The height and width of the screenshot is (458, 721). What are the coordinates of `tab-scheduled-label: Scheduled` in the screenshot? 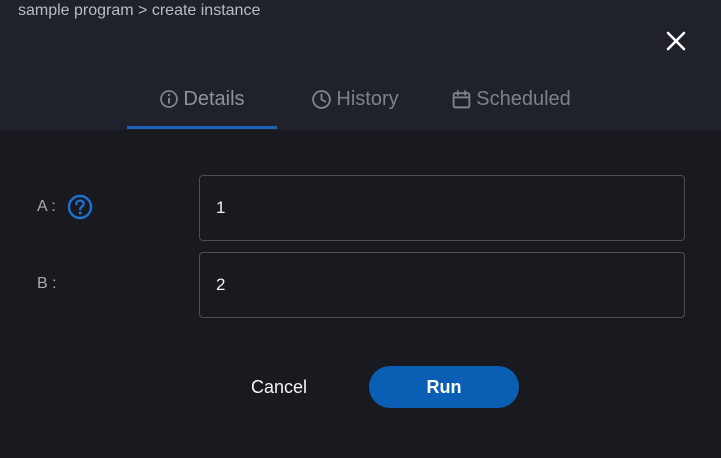 It's located at (523, 98).